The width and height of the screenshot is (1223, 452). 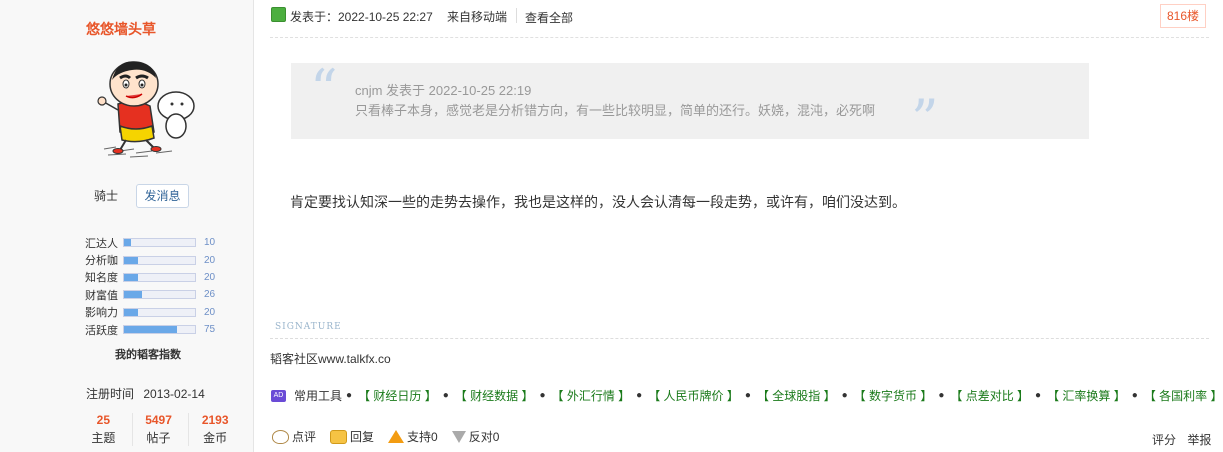 I want to click on user-stats: 汇达人 10 分析咖 20 知名度 20 财富值 26 影响力 20 活跃度 75, so click(x=150, y=286).